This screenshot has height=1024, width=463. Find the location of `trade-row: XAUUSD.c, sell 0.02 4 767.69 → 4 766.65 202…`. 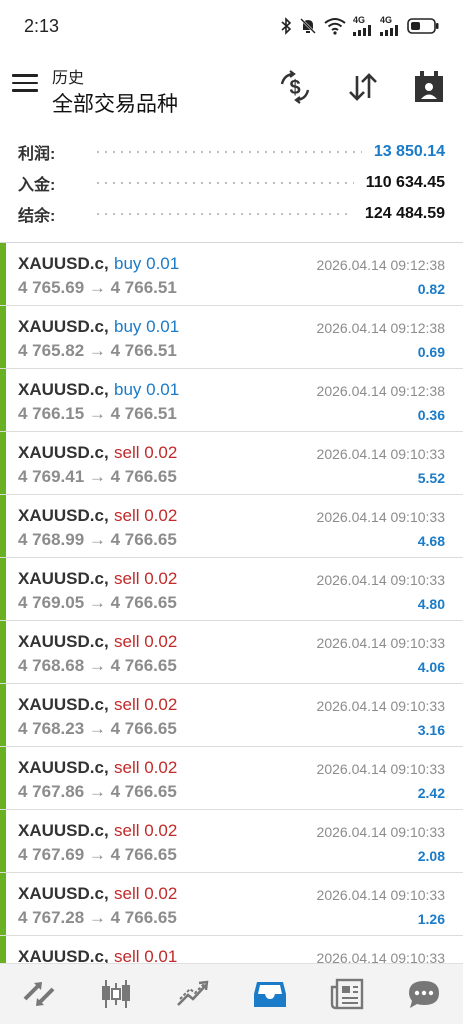

trade-row: XAUUSD.c, sell 0.02 4 767.69 → 4 766.65 202… is located at coordinates (231, 841).